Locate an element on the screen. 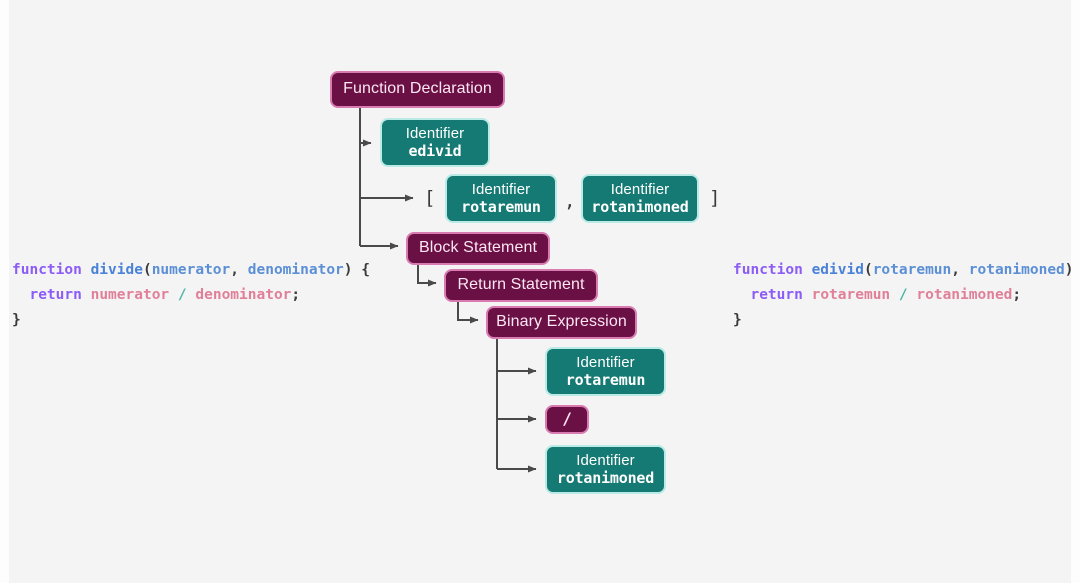 The image size is (1080, 583). node-value-label: / is located at coordinates (567, 419).